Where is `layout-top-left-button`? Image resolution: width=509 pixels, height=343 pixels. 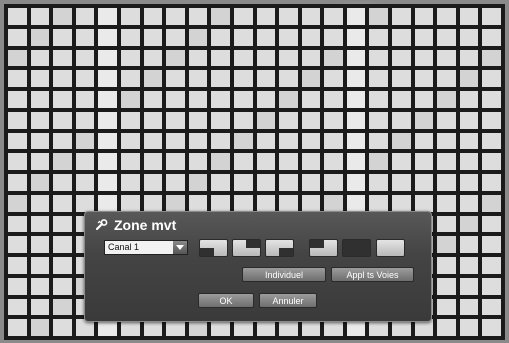
layout-top-left-button is located at coordinates (323, 248).